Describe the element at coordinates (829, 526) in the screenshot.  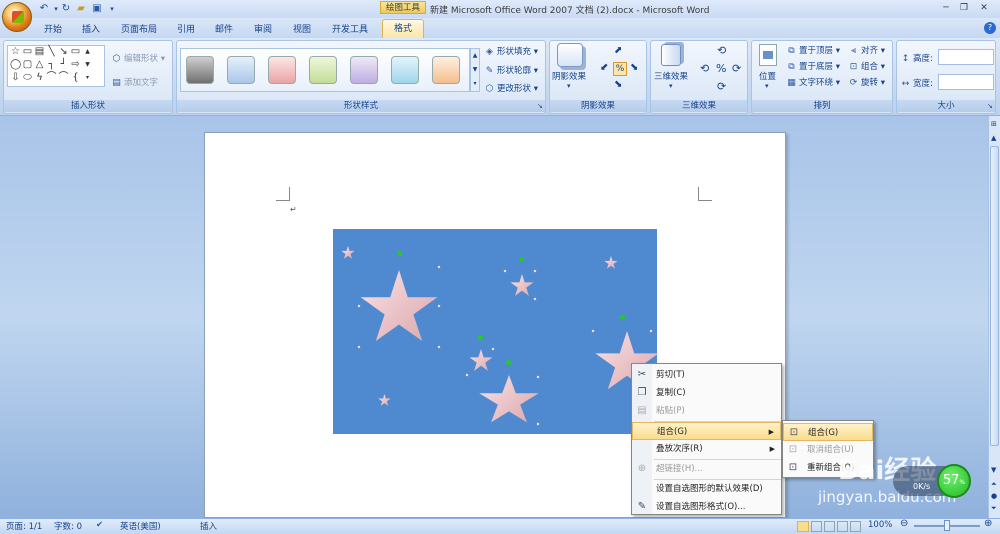
I see `view-web-icon` at that location.